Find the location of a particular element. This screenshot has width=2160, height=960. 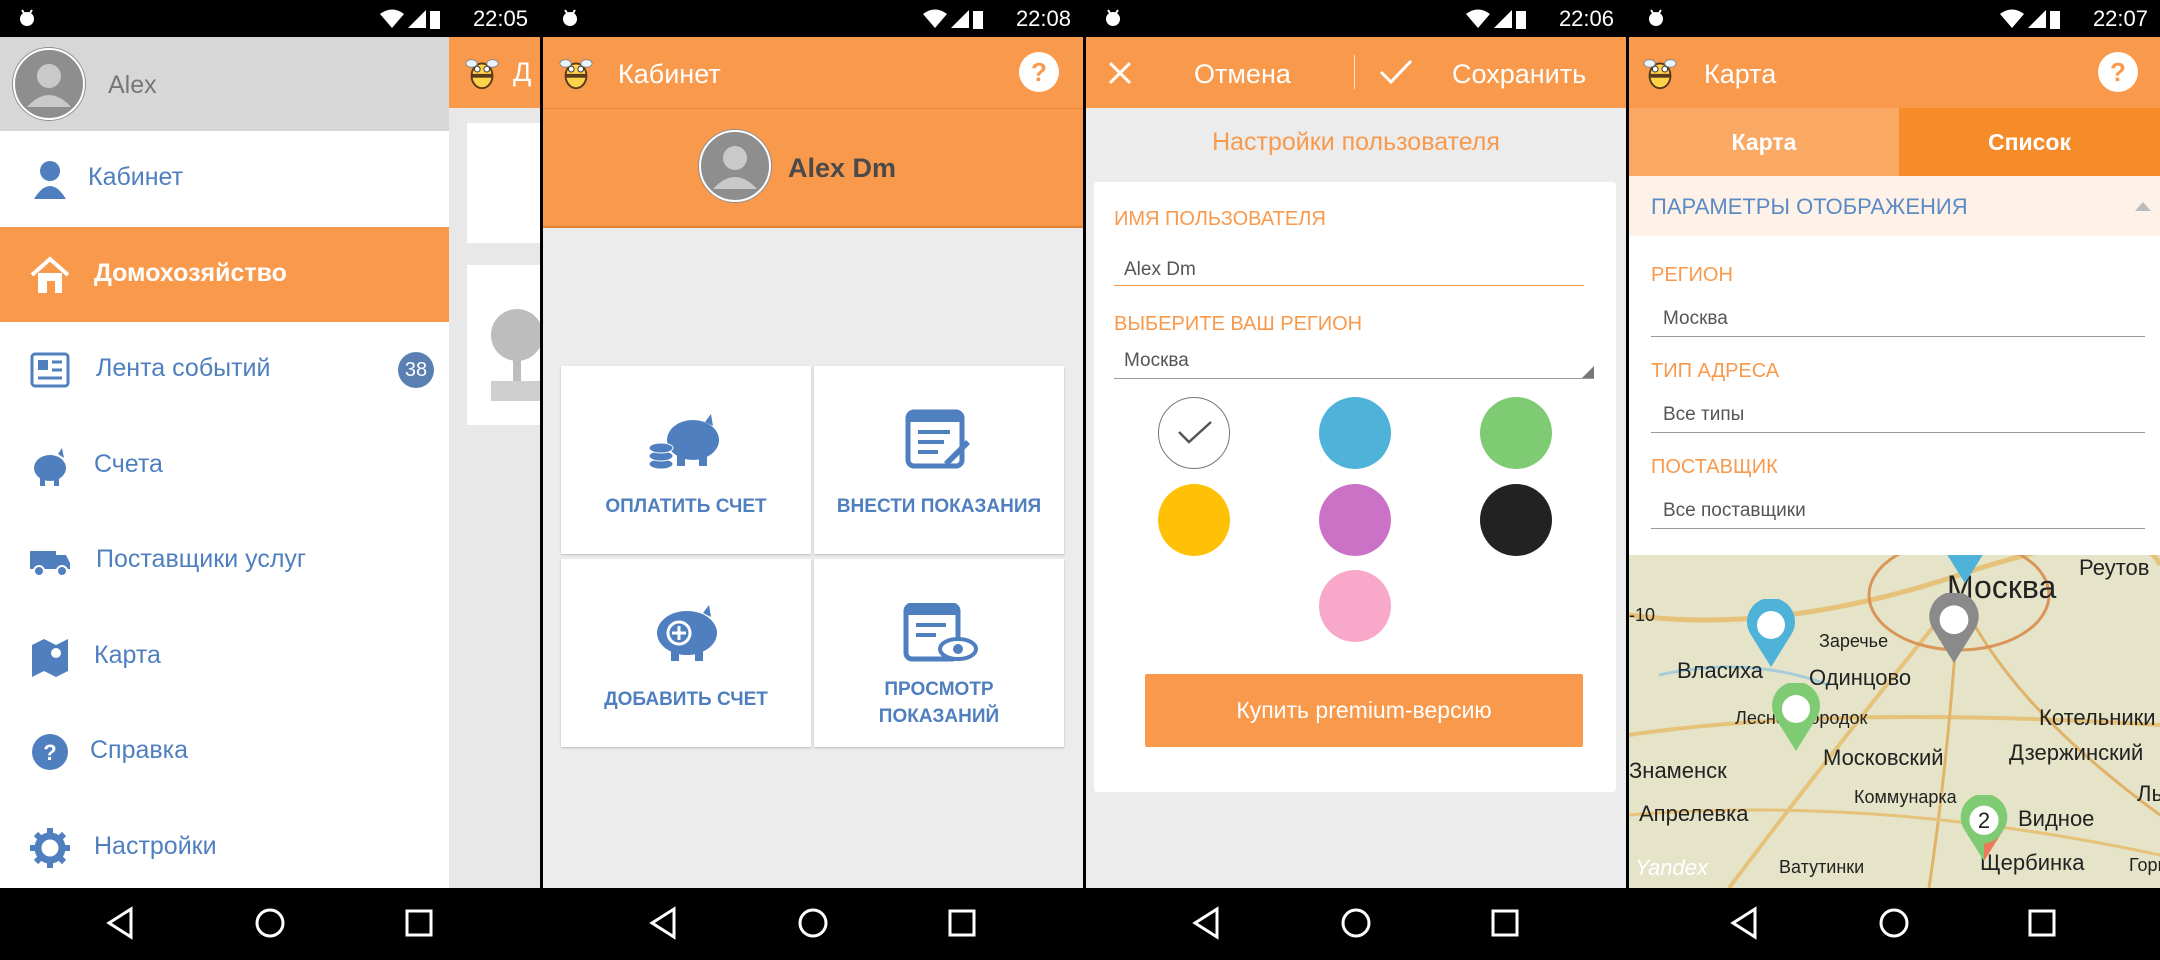

color-swatch-white is located at coordinates (1194, 433).